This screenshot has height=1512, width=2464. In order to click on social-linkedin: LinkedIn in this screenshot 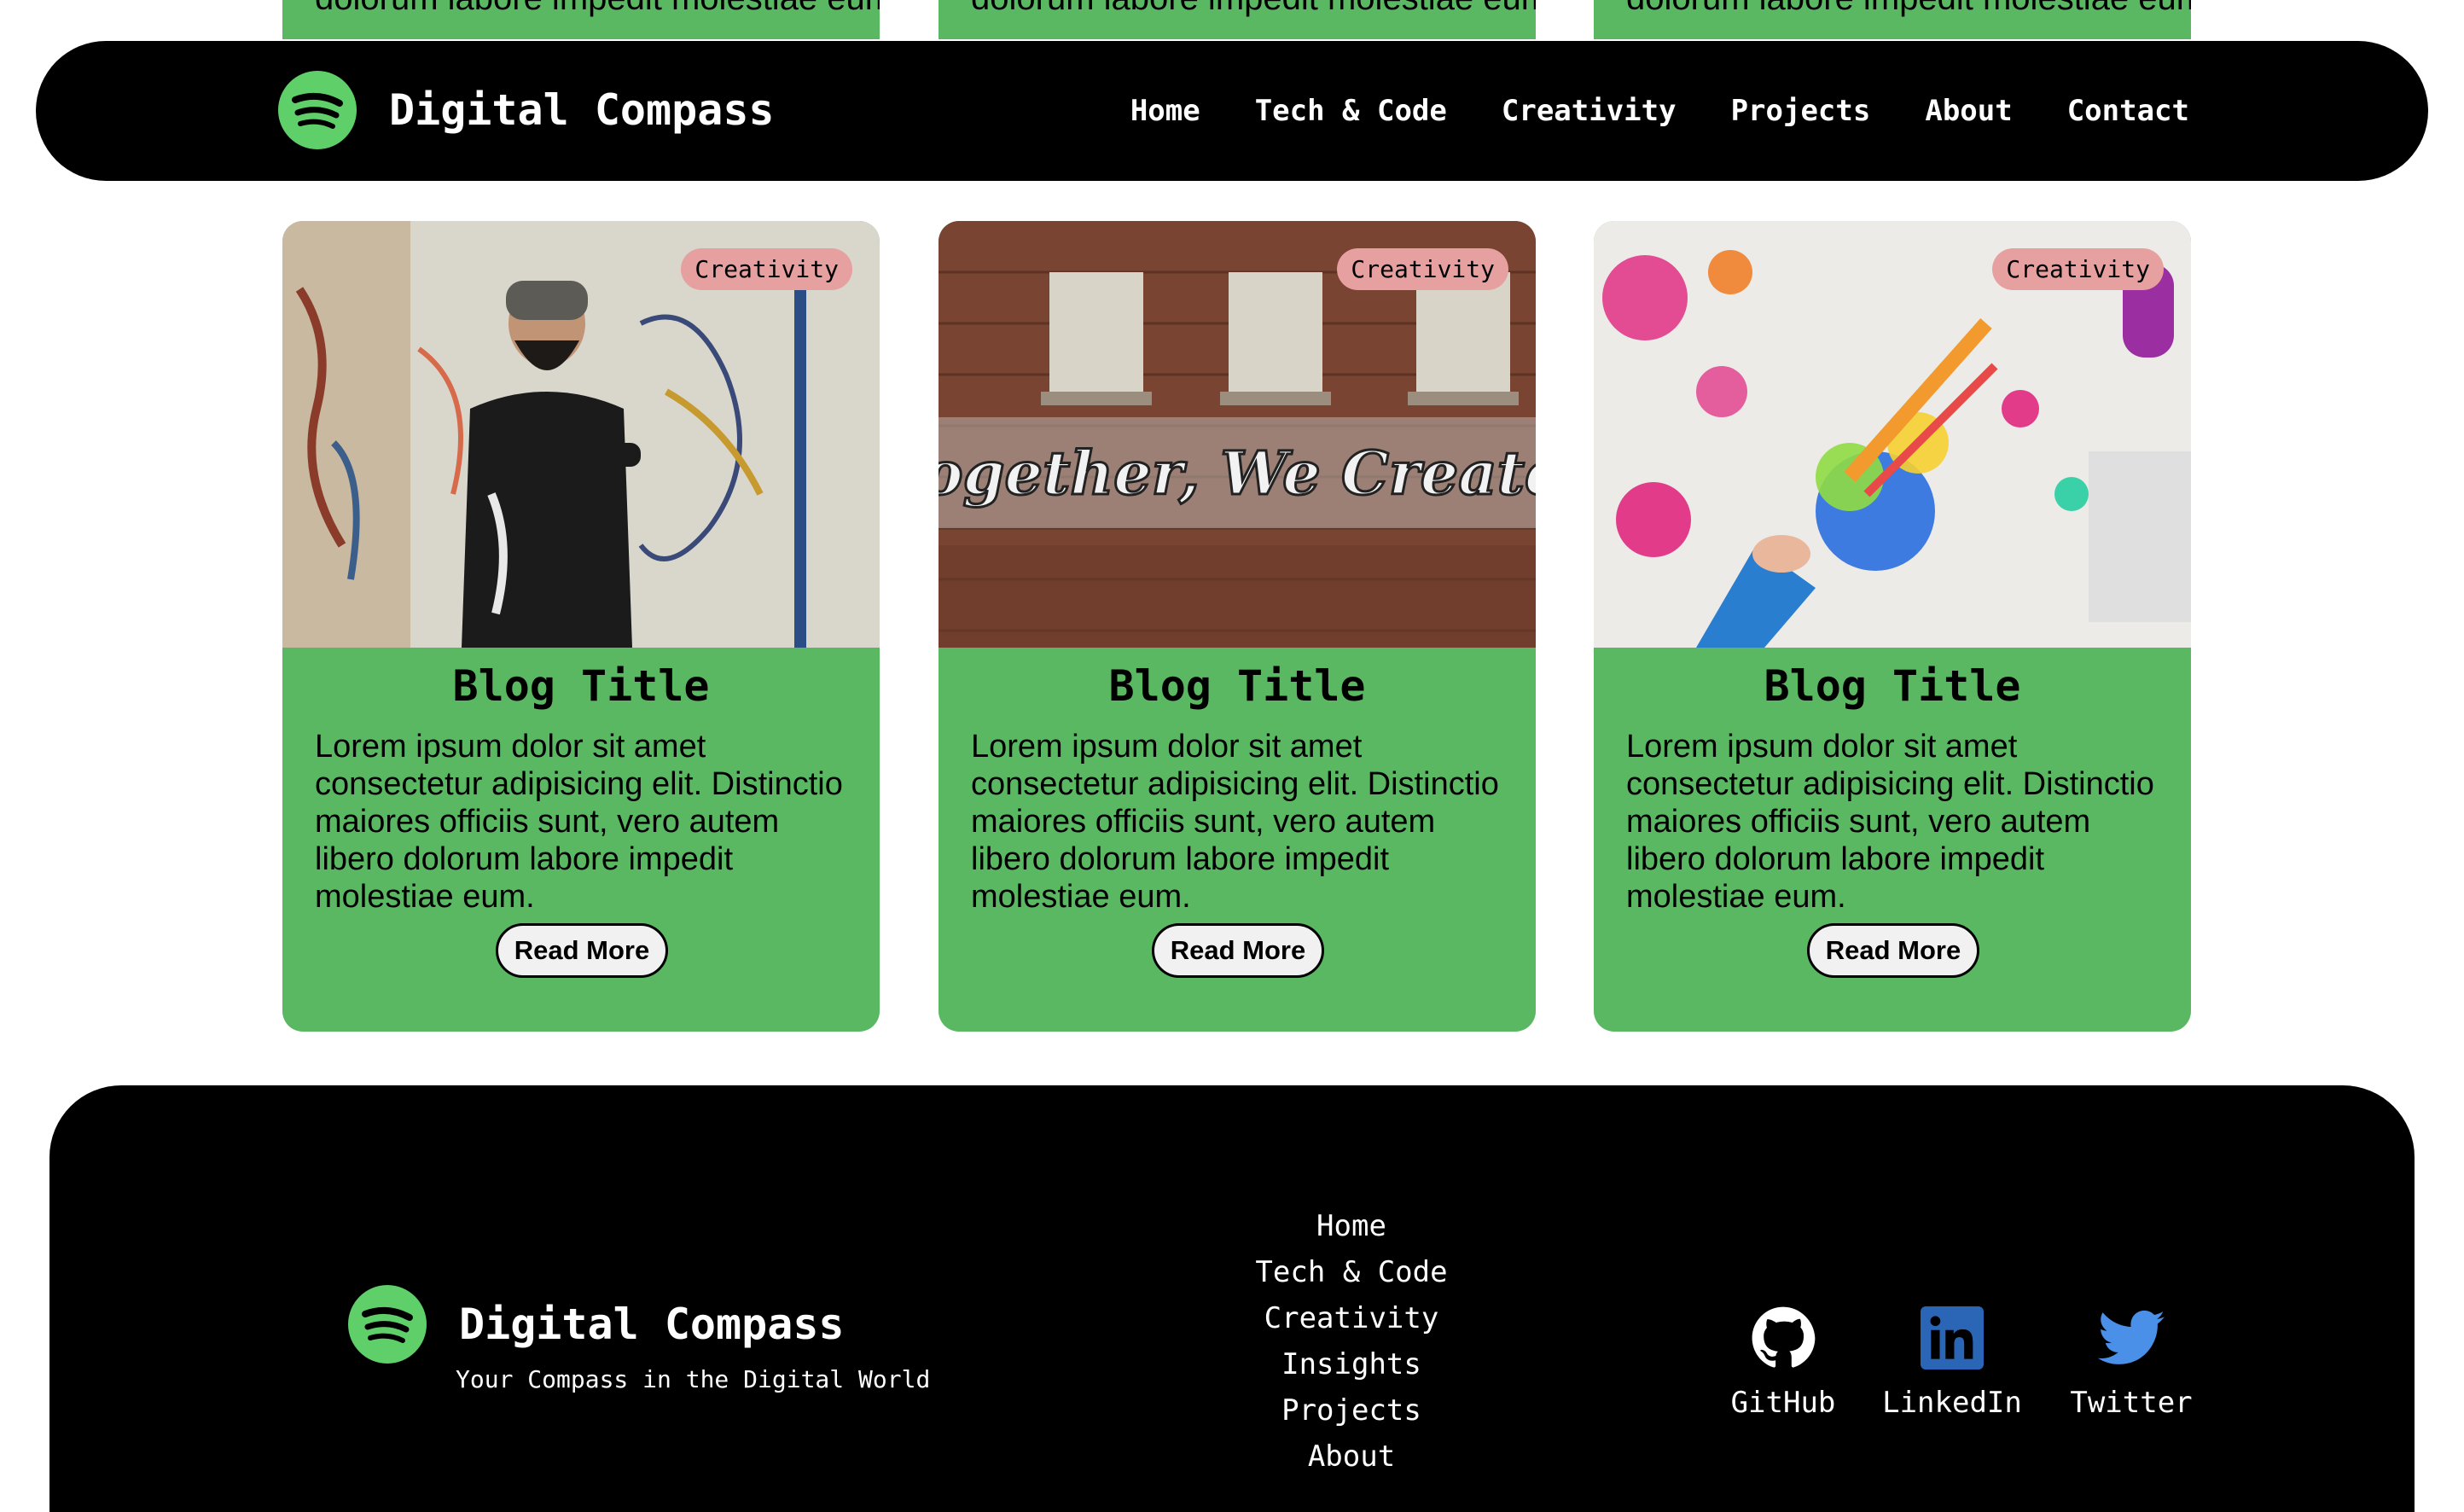, I will do `click(1952, 1362)`.